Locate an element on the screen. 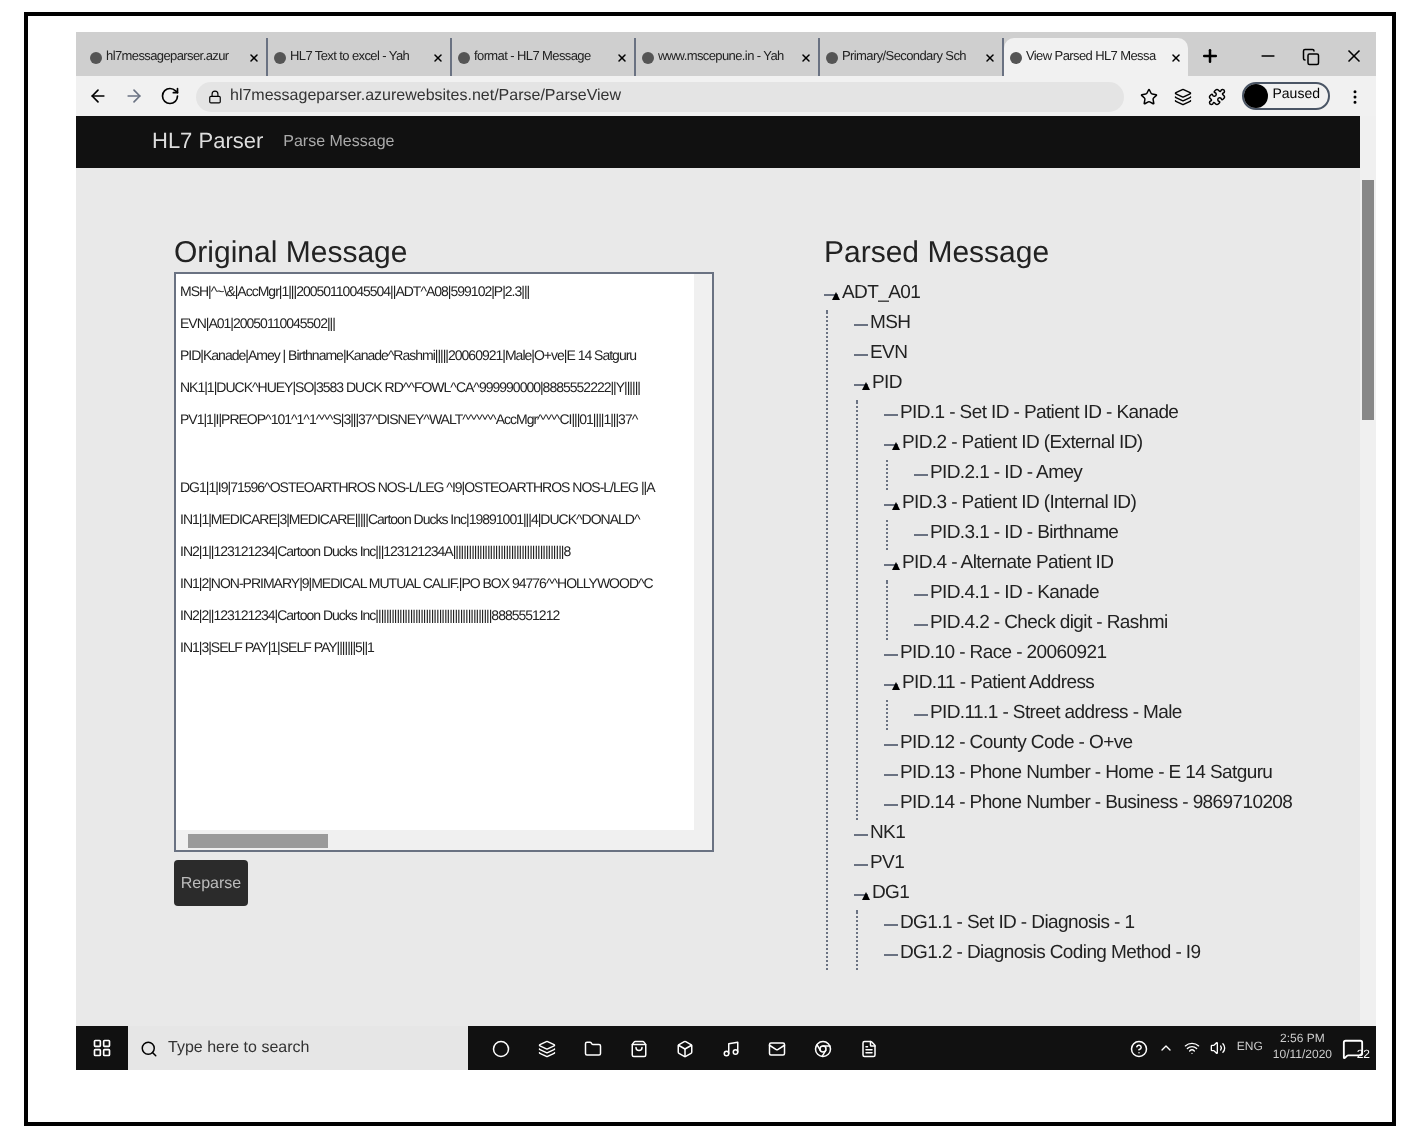  back-icon is located at coordinates (98, 96).